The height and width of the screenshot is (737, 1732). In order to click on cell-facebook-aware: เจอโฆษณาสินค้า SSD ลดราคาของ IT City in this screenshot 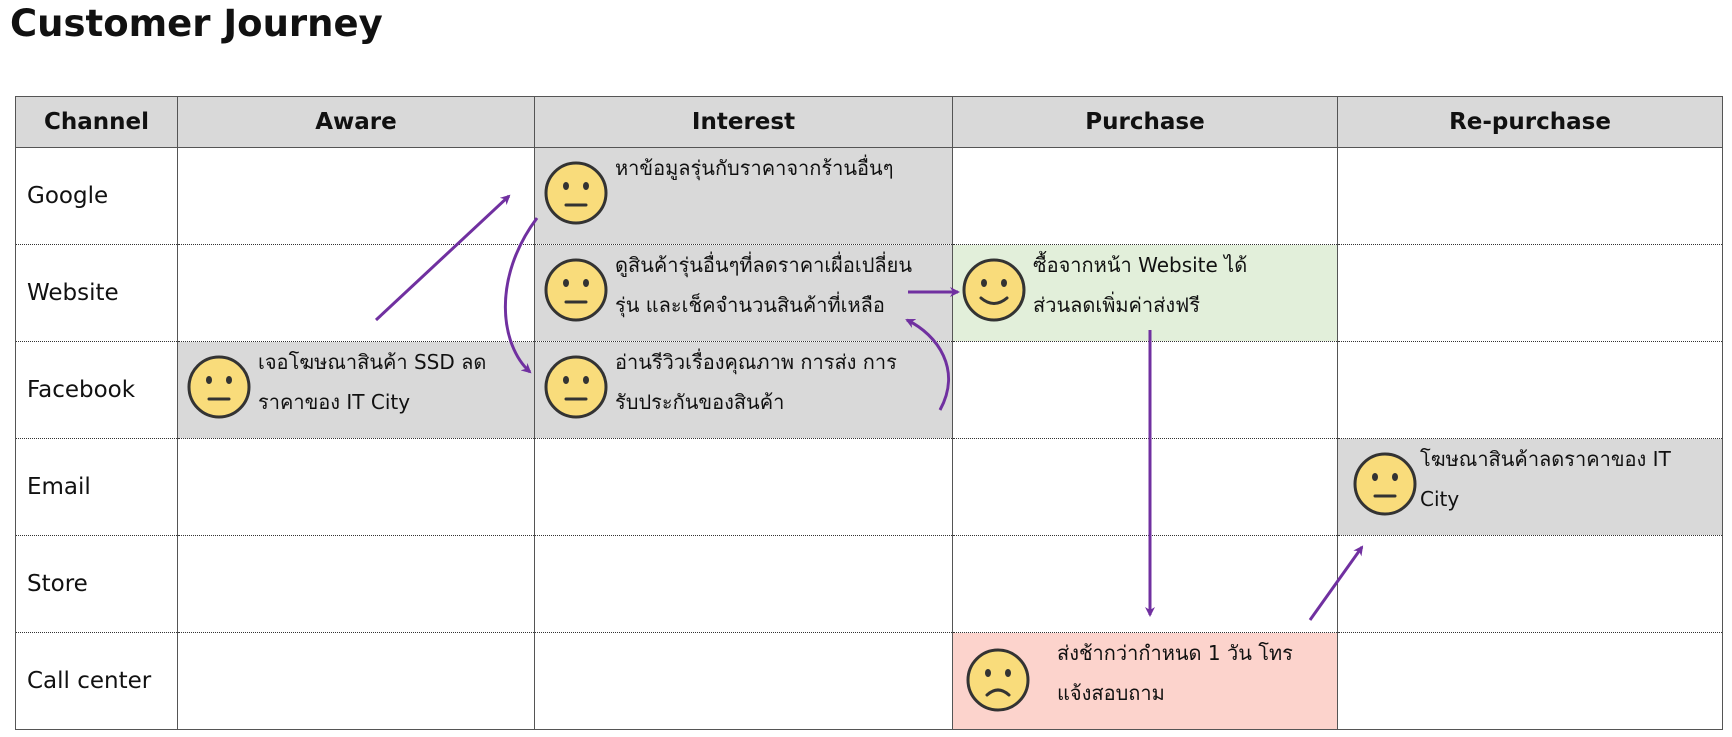, I will do `click(356, 390)`.